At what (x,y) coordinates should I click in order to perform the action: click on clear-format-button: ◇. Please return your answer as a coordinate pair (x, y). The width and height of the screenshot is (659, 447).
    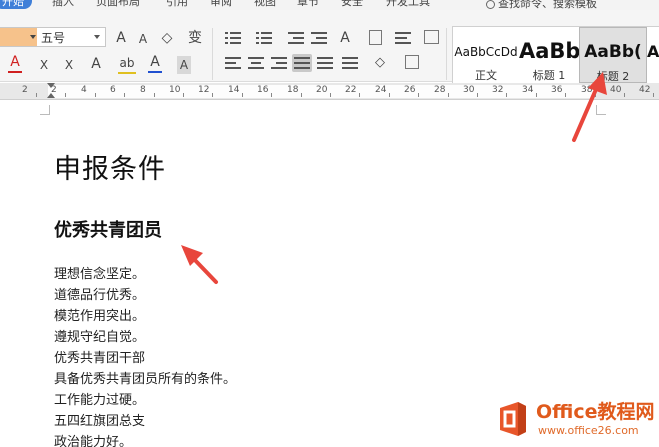
    Looking at the image, I should click on (167, 38).